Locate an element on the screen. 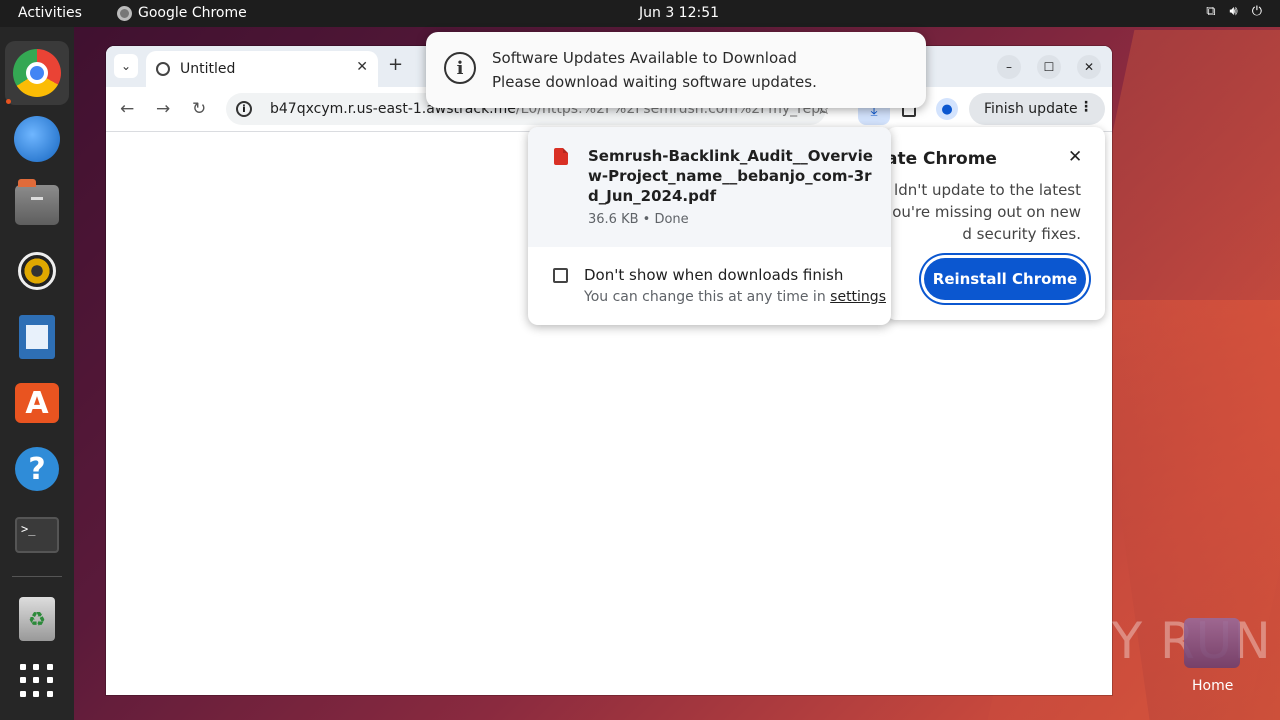  tab-untitled: Untitled ✕ is located at coordinates (262, 69).